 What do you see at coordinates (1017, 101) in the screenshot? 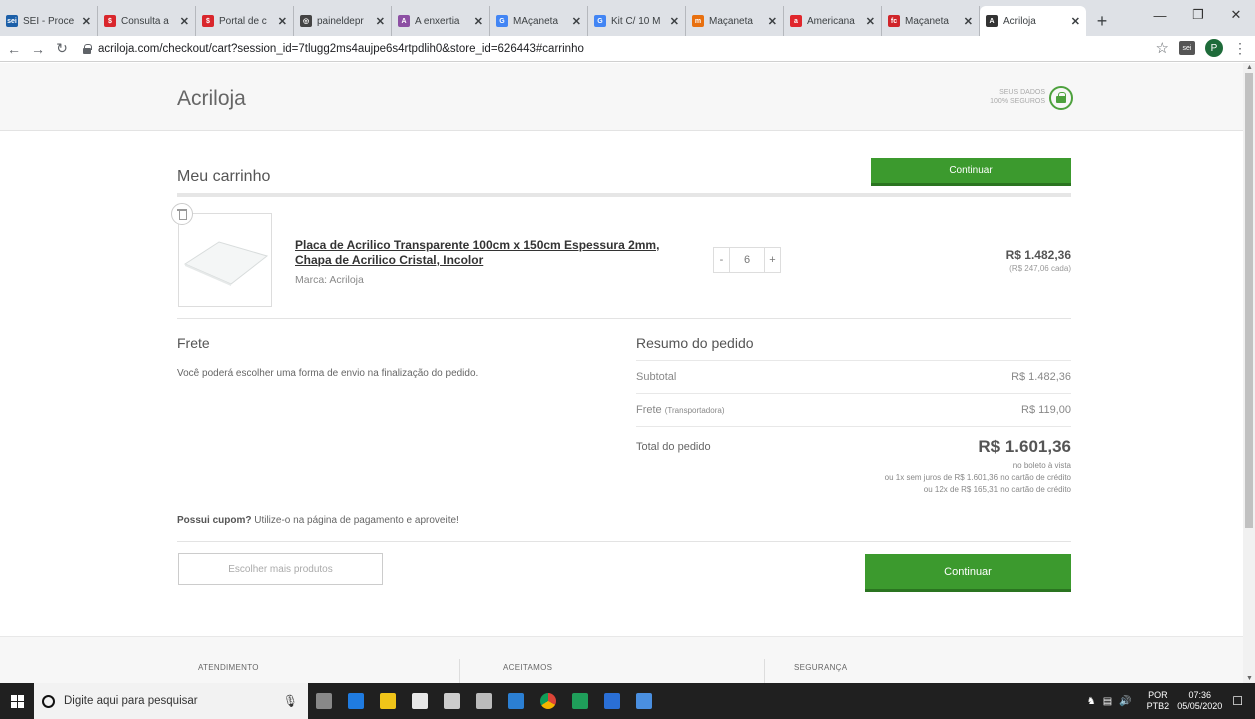
I see `secure-line-2: 100% SEGUROS` at bounding box center [1017, 101].